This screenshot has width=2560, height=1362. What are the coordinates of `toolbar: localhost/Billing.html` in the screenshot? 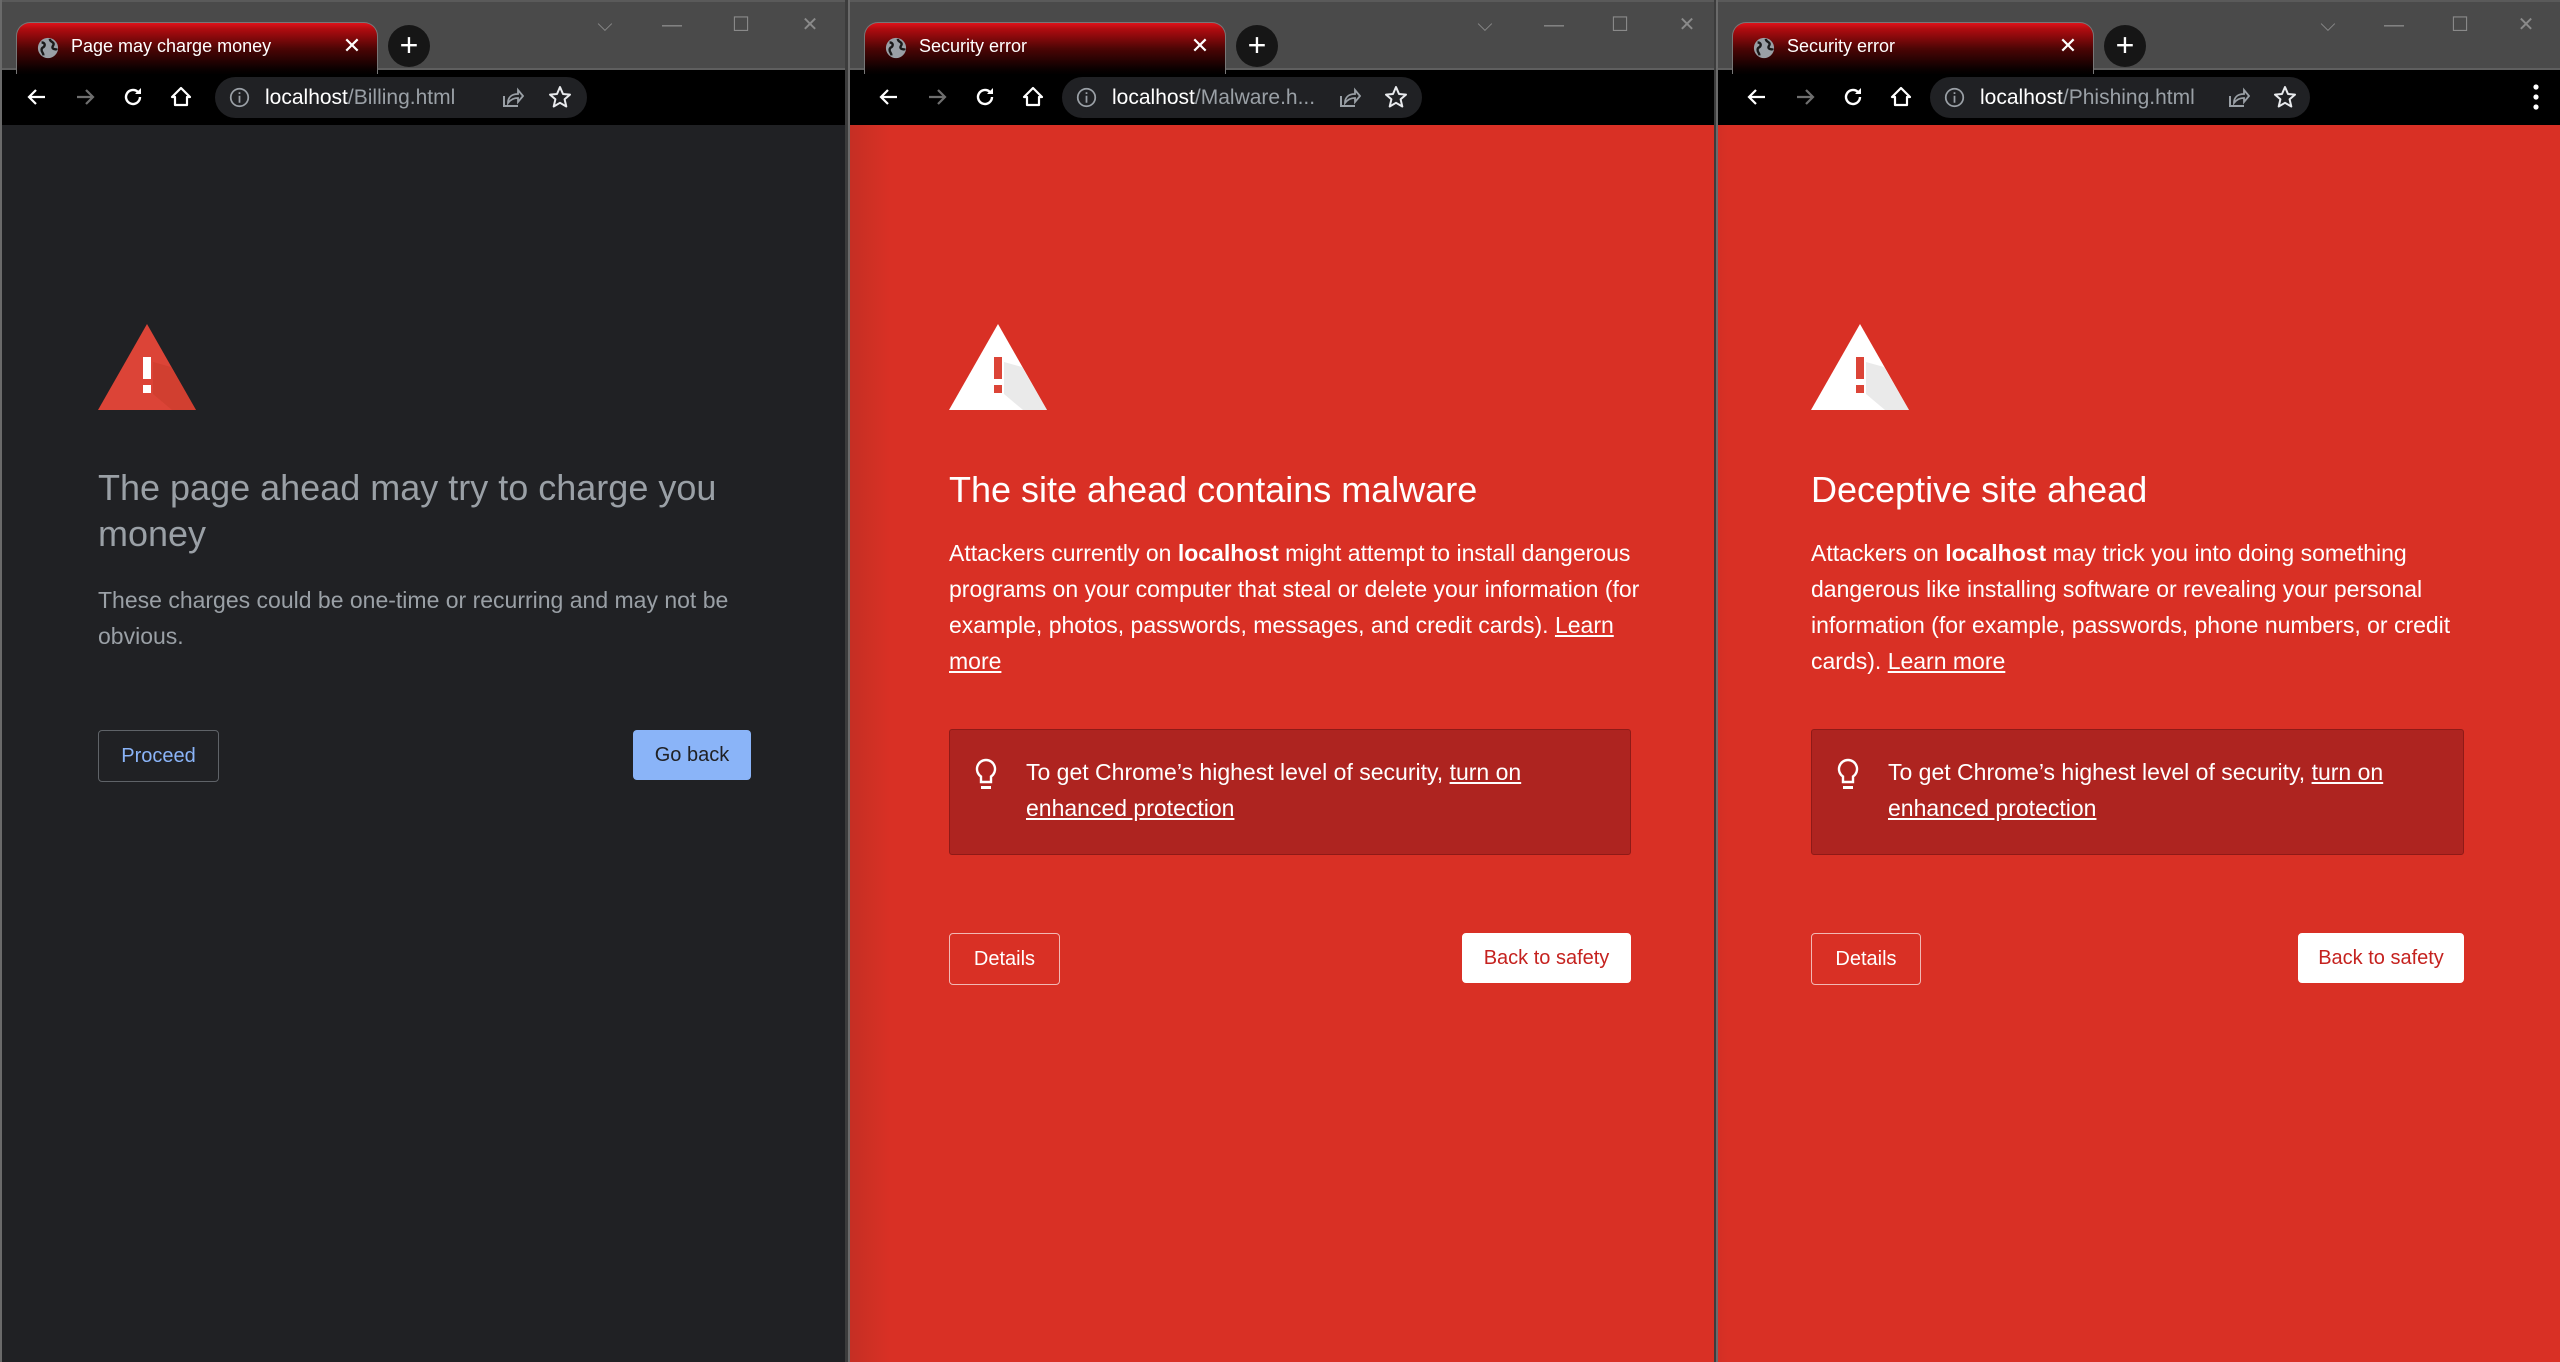 It's located at (423, 97).